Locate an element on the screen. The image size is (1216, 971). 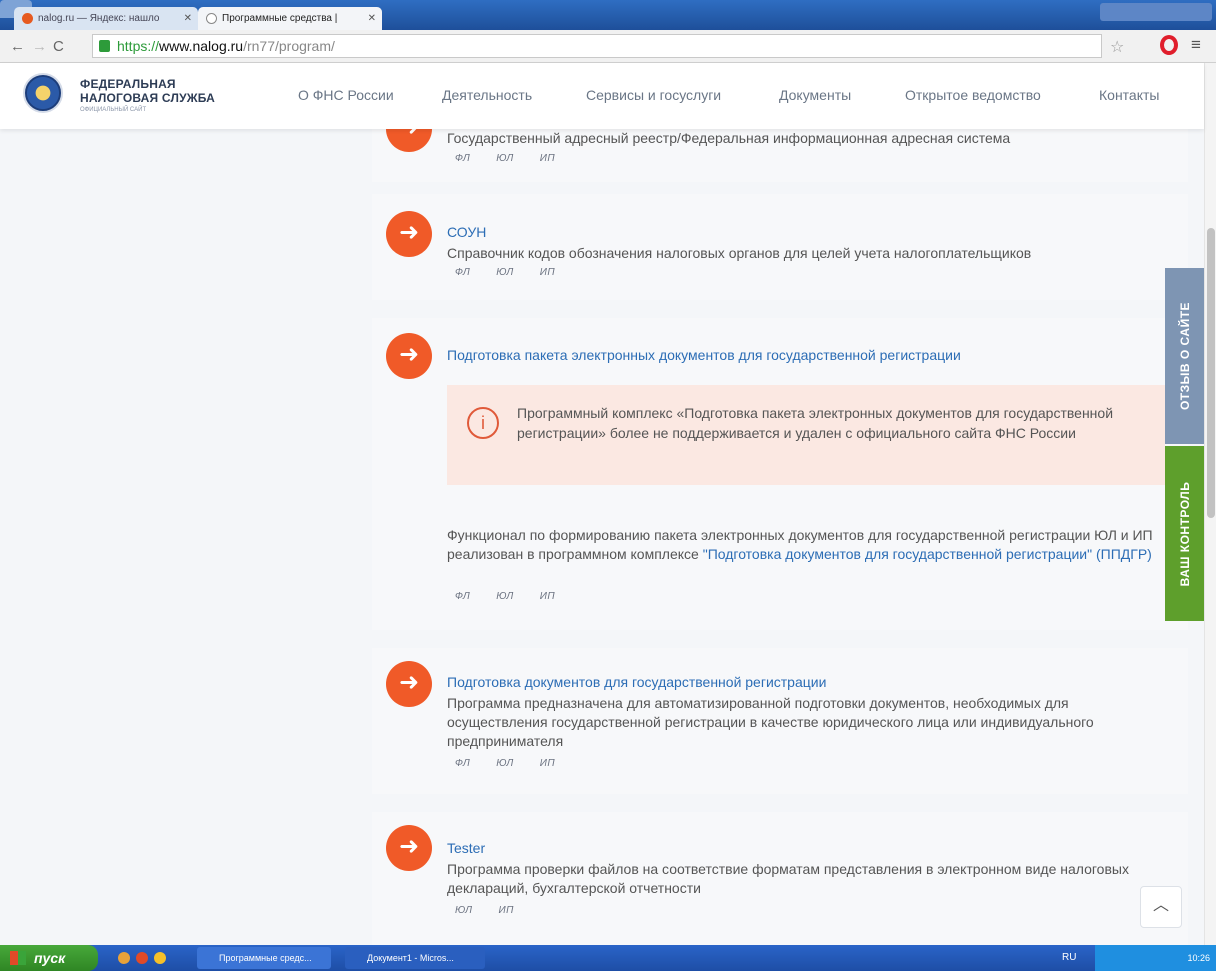
scroll-to-top-button: ︿ is located at coordinates (1161, 907).